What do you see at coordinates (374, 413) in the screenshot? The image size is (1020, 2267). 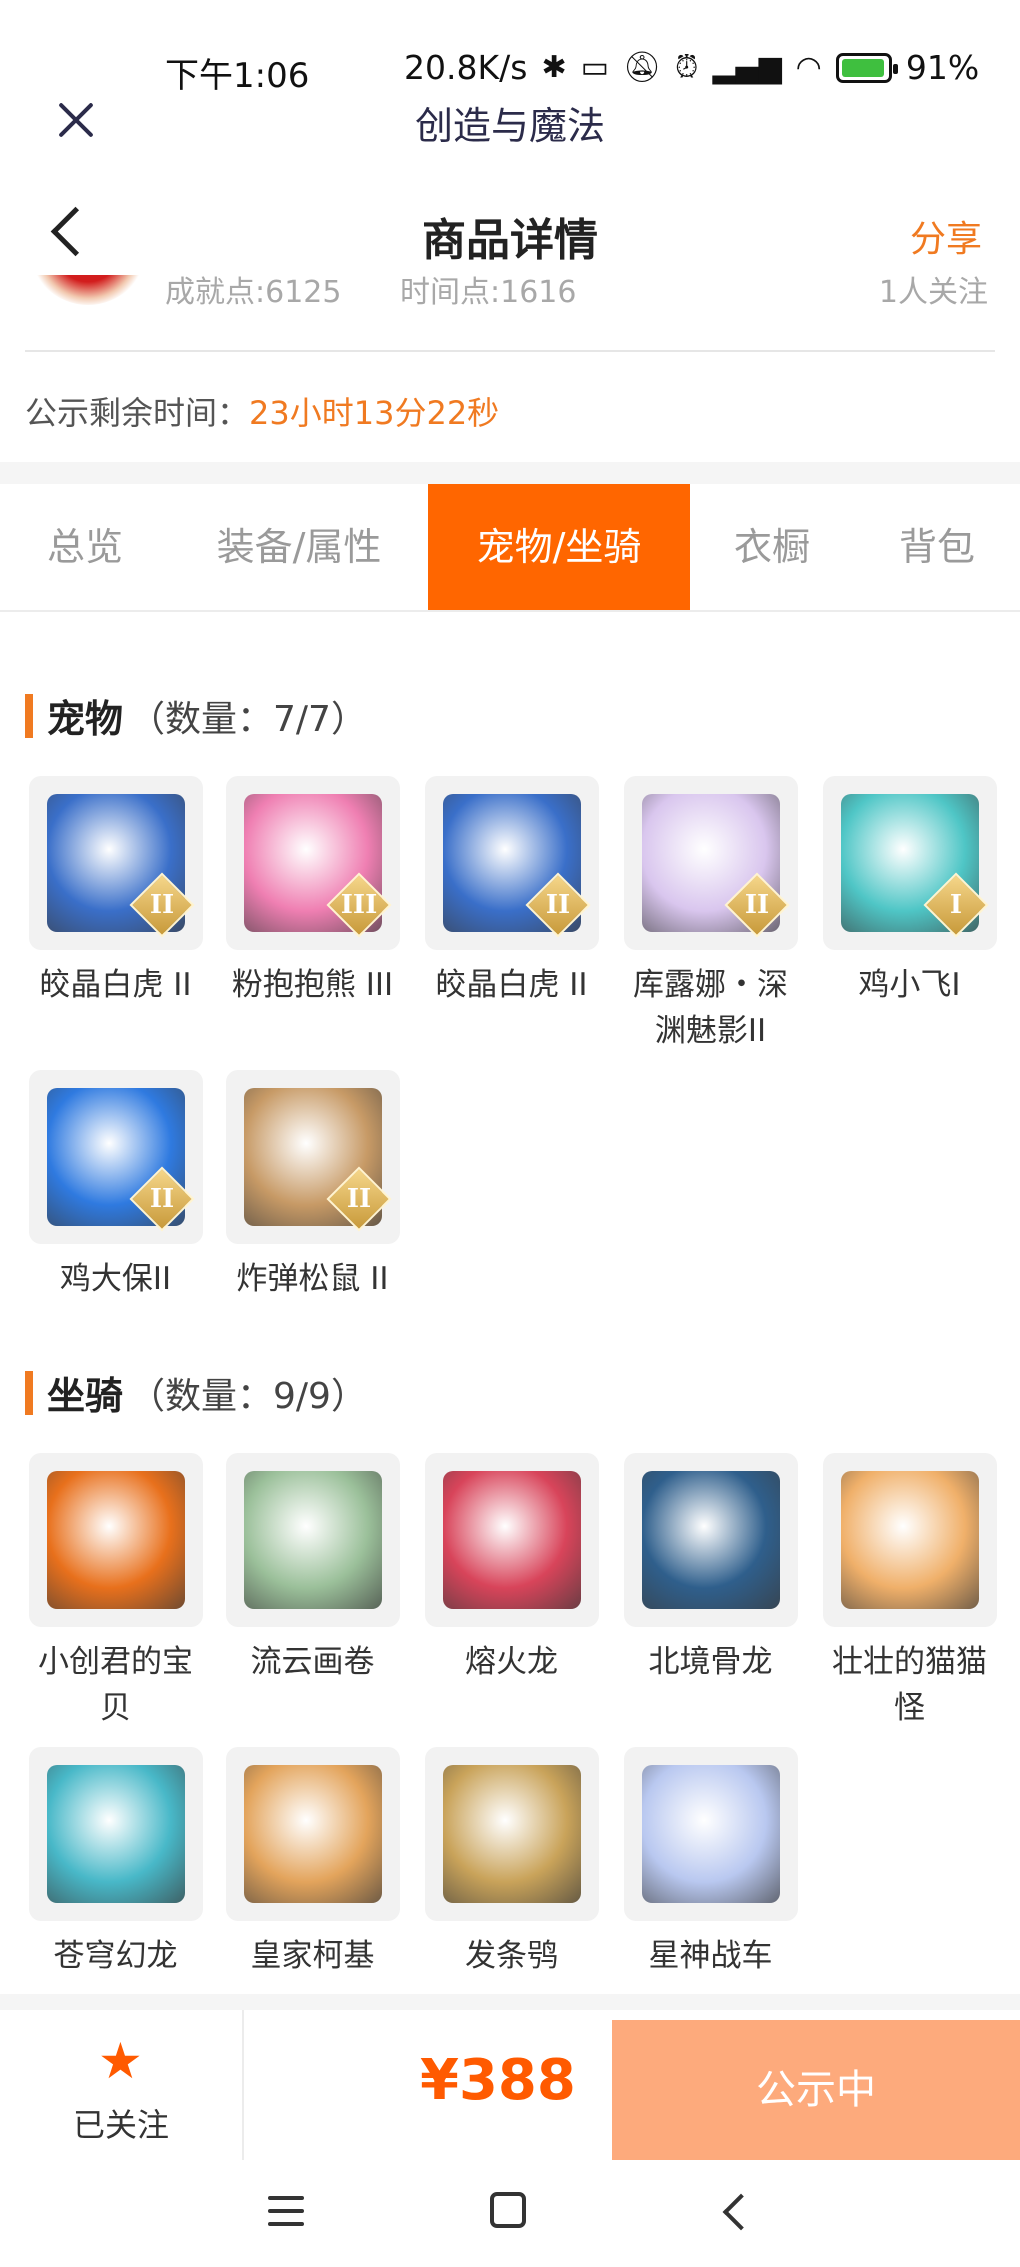 I see `countdown-value: 23小时13分22秒` at bounding box center [374, 413].